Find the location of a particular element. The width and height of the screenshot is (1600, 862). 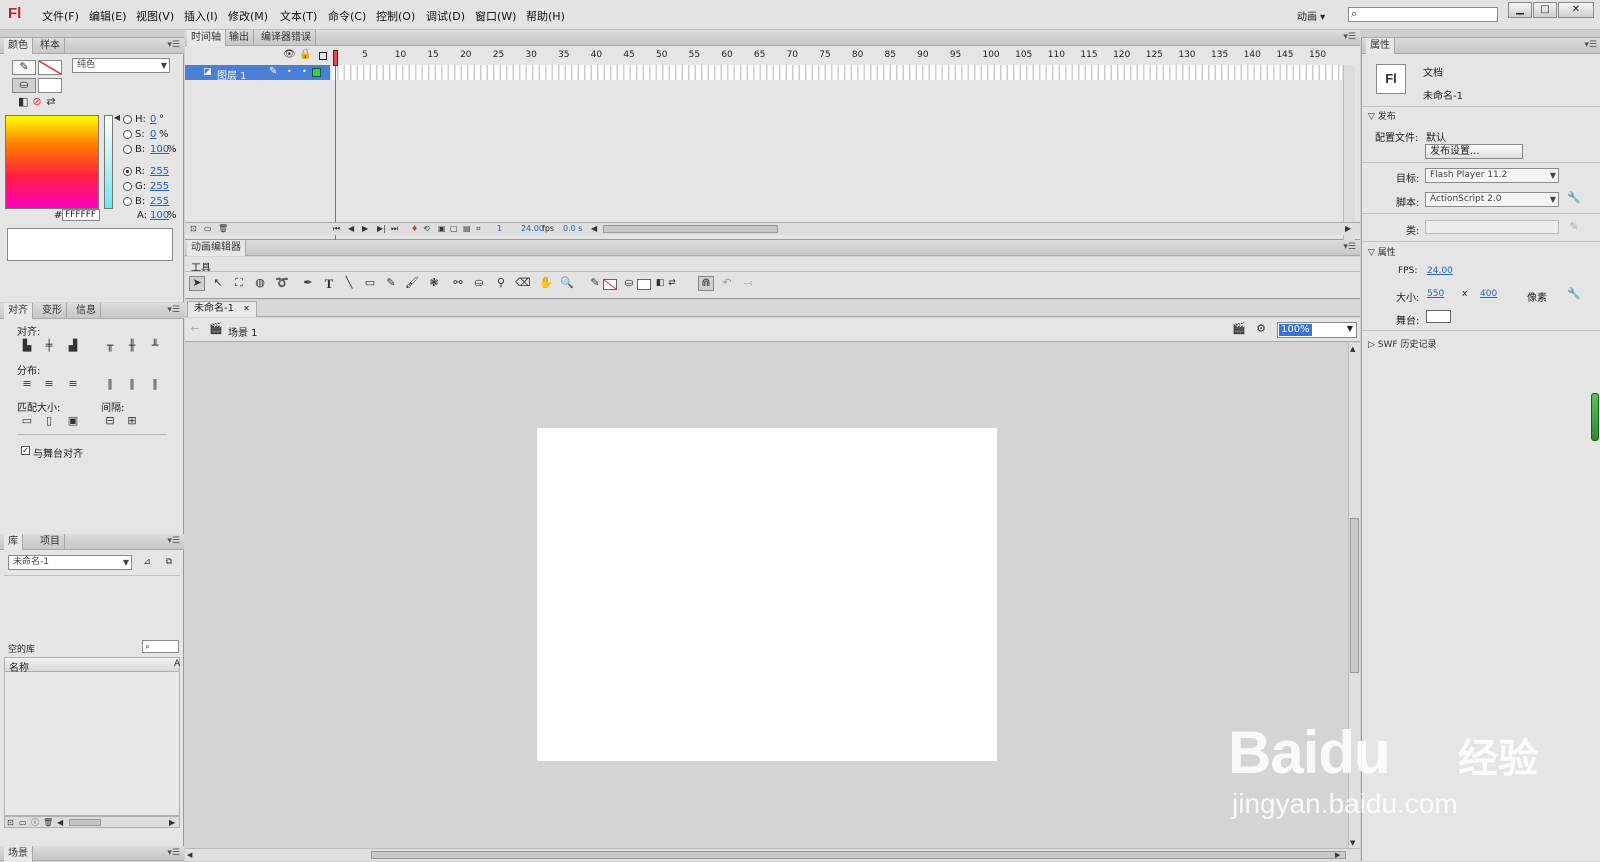

blue-value: 255 is located at coordinates (159, 201).